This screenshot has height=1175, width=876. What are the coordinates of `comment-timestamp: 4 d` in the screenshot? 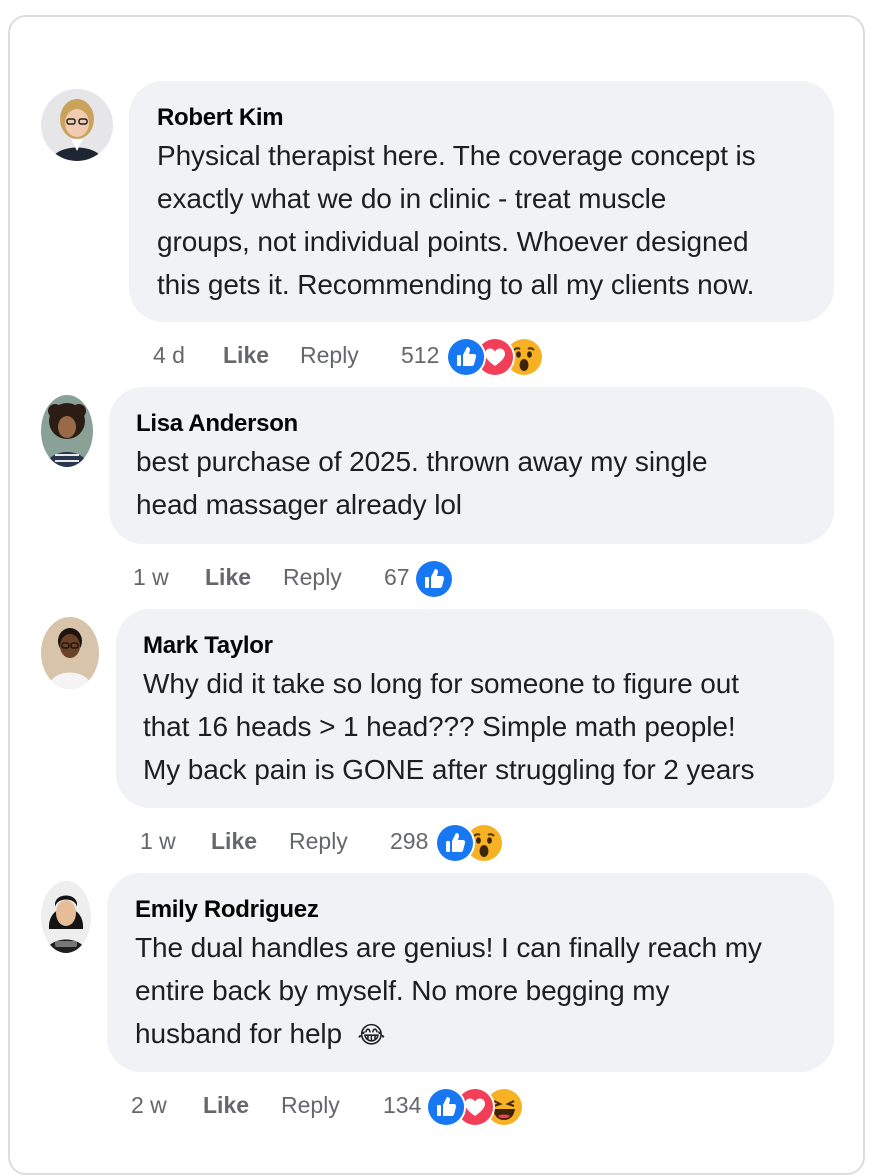 It's located at (169, 355).